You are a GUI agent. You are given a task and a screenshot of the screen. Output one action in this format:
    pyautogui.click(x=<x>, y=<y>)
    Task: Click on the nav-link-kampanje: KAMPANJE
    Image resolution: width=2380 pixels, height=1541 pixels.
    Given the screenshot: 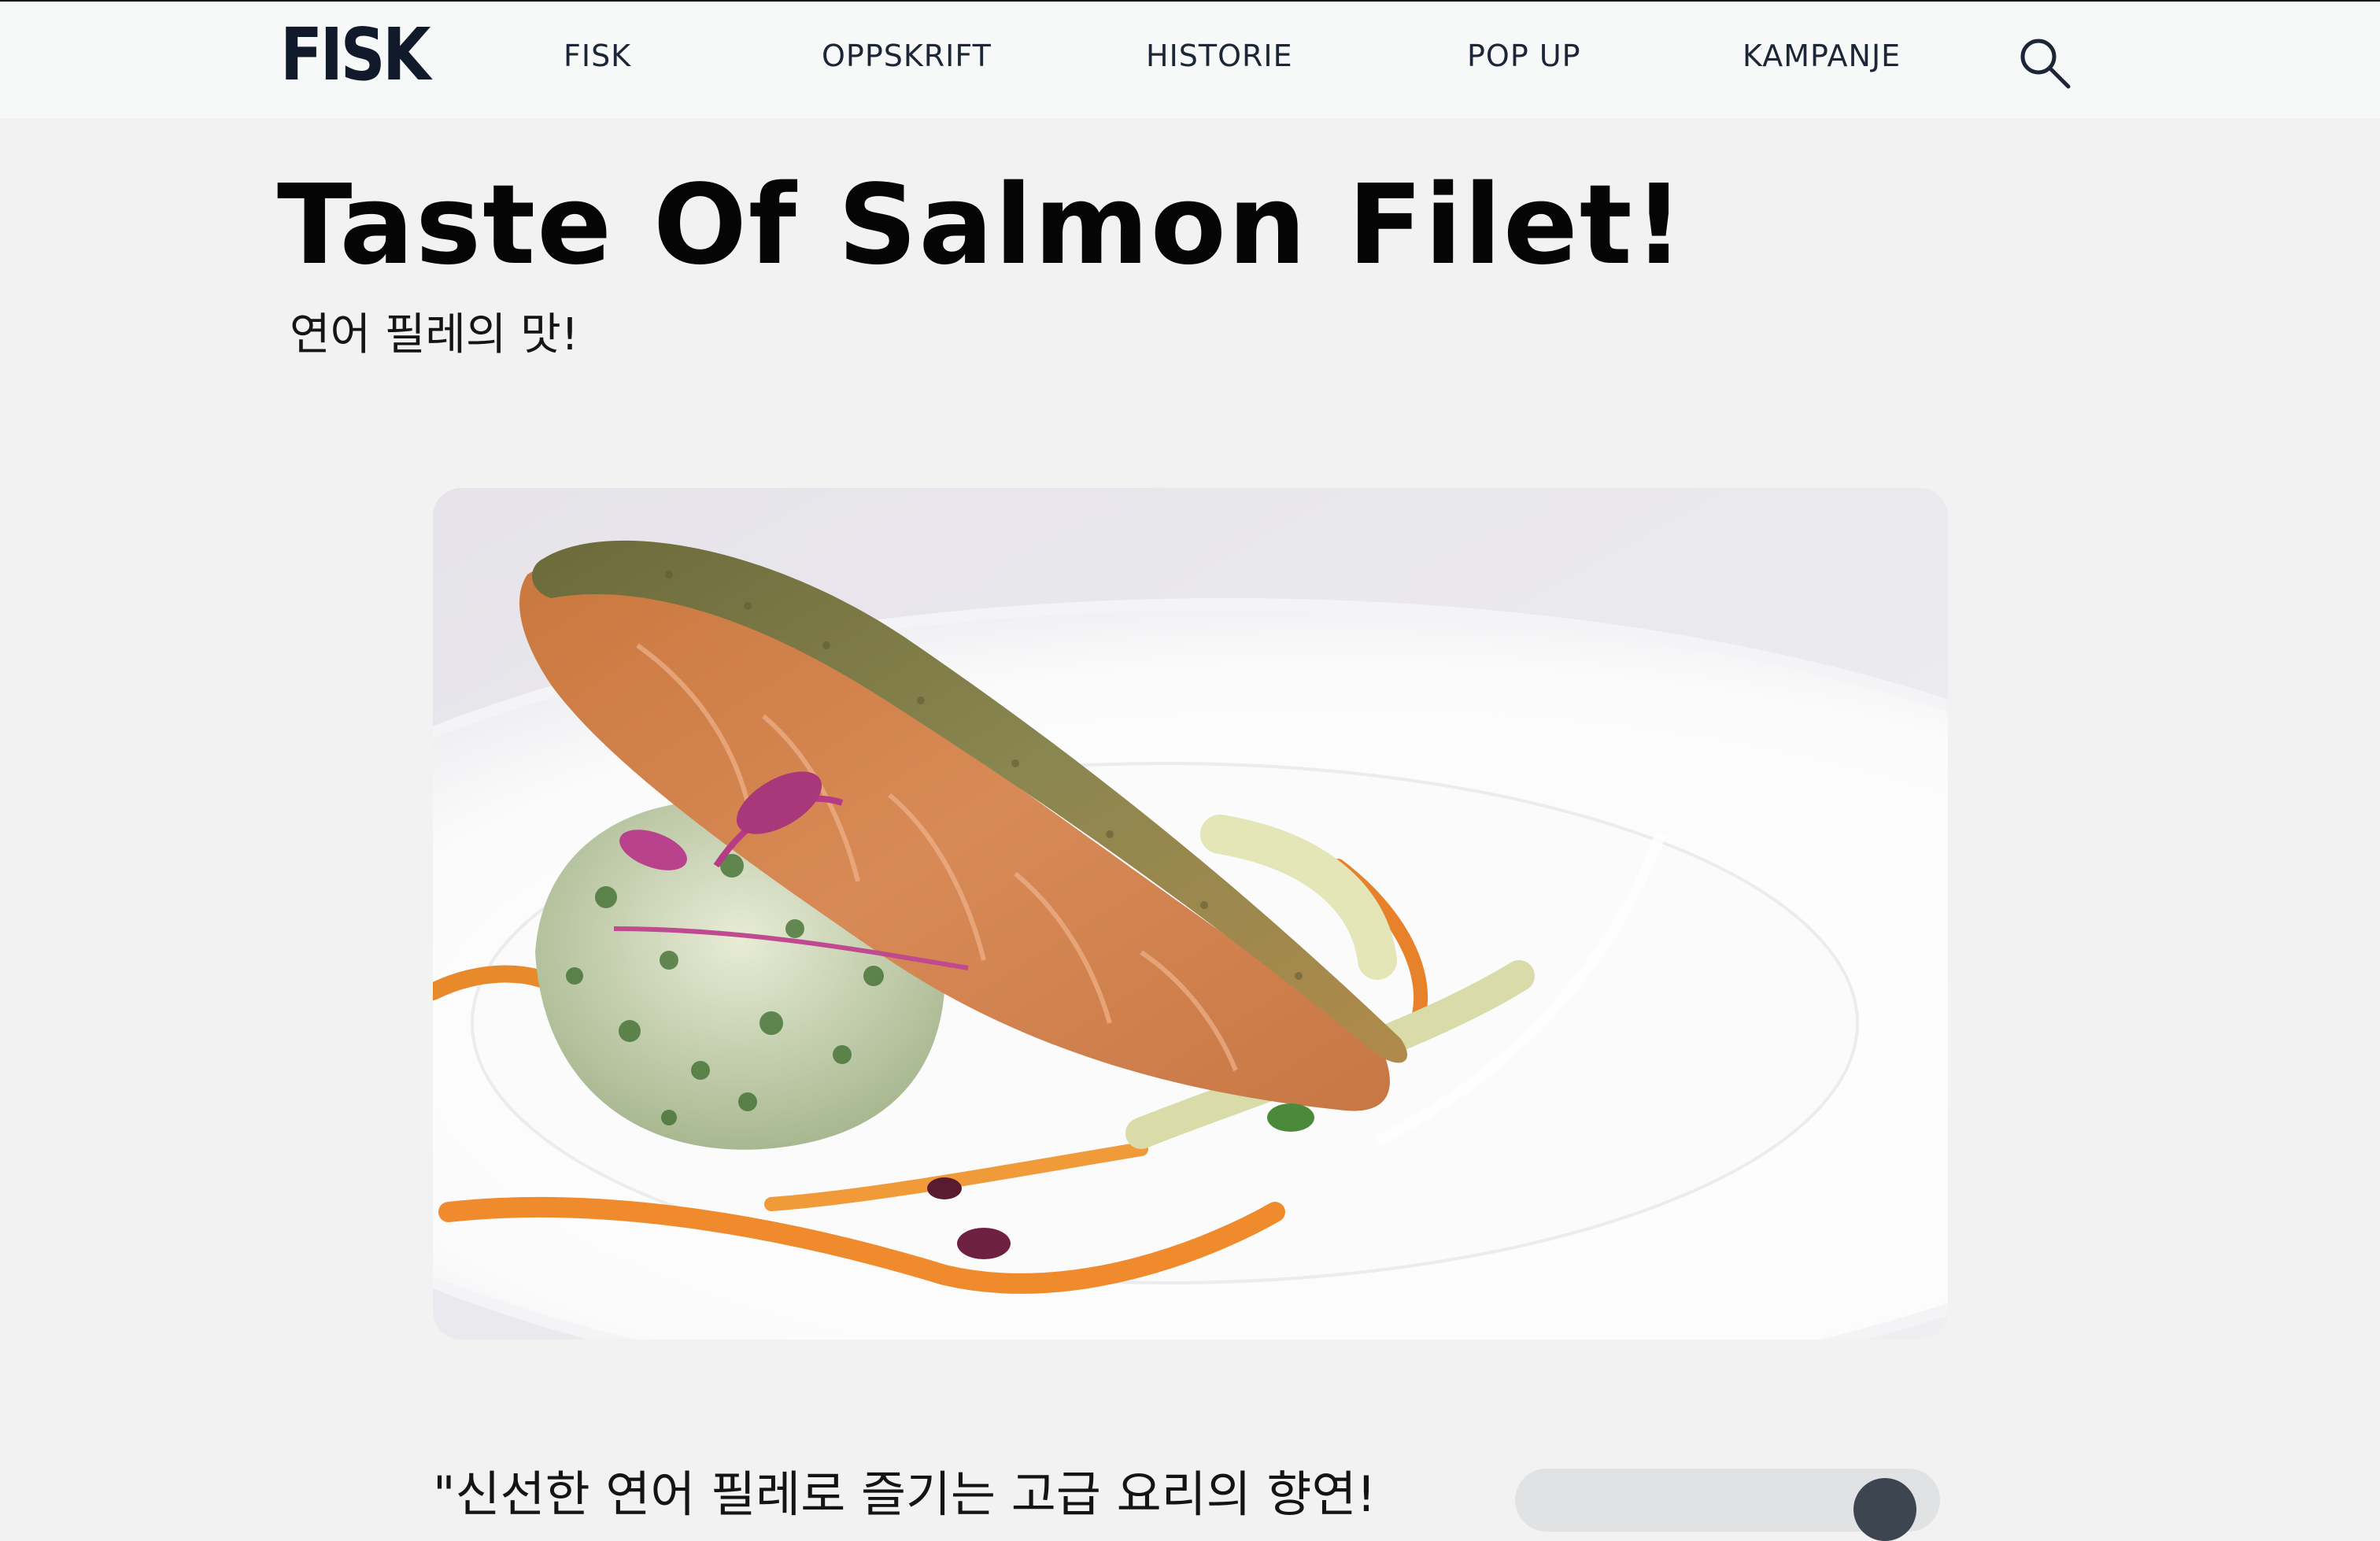 What is the action you would take?
    pyautogui.click(x=1822, y=56)
    